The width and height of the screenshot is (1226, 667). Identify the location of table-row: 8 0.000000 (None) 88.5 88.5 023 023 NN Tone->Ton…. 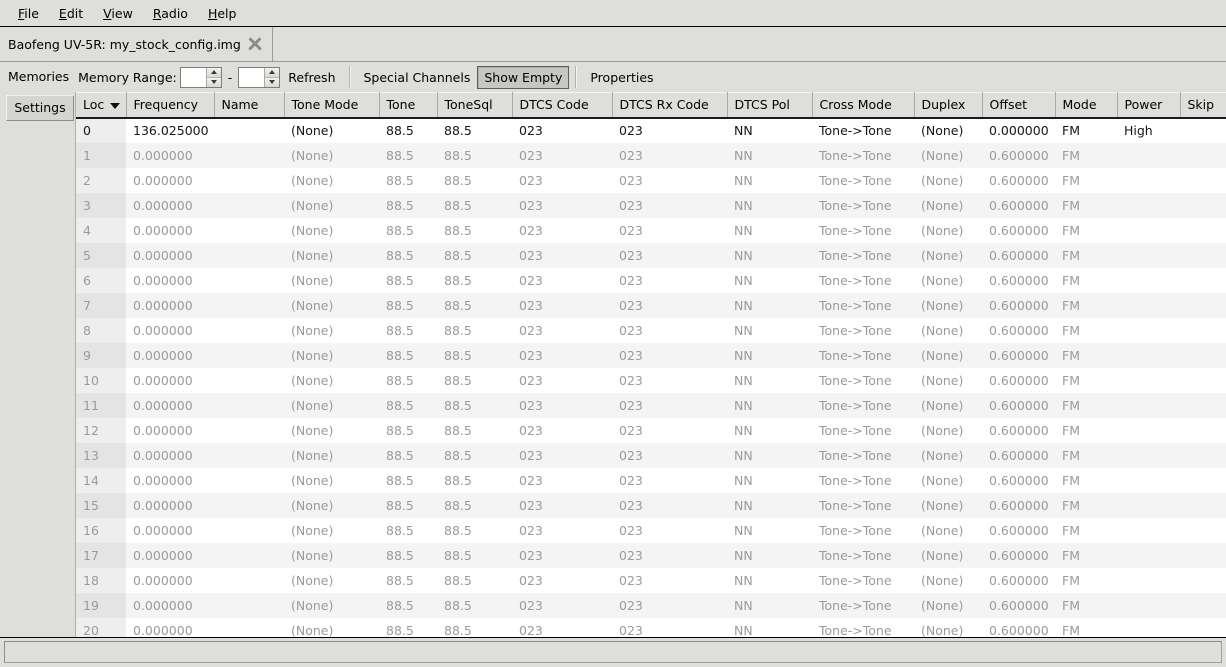
(651, 330).